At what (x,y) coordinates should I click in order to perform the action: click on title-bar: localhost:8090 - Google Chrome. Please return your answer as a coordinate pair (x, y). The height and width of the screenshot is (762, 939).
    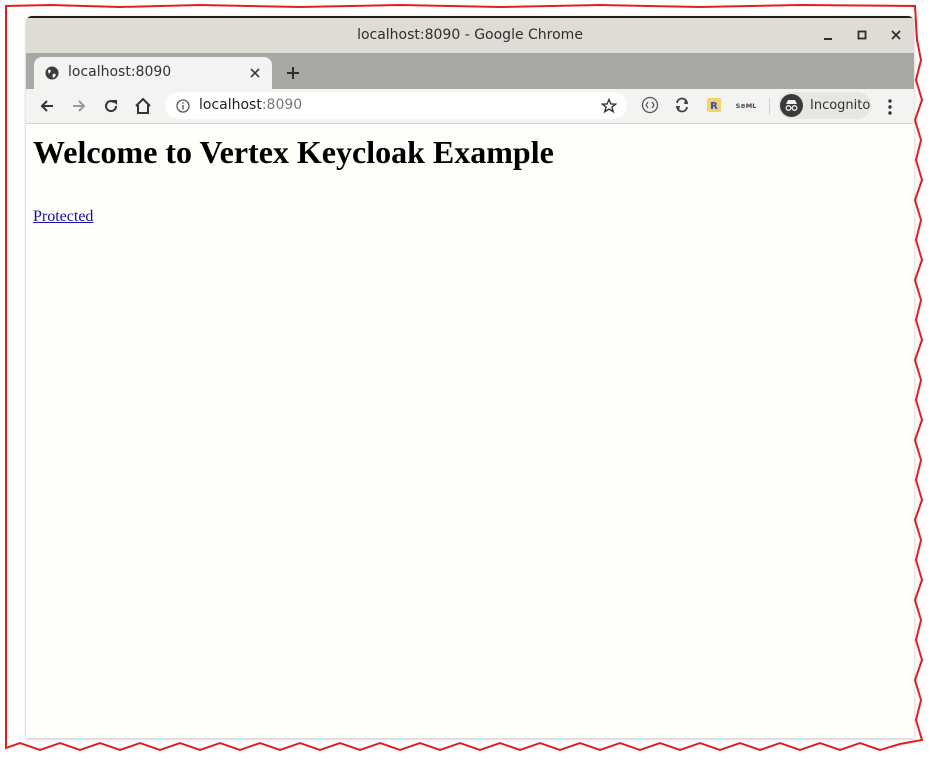
    Looking at the image, I should click on (470, 34).